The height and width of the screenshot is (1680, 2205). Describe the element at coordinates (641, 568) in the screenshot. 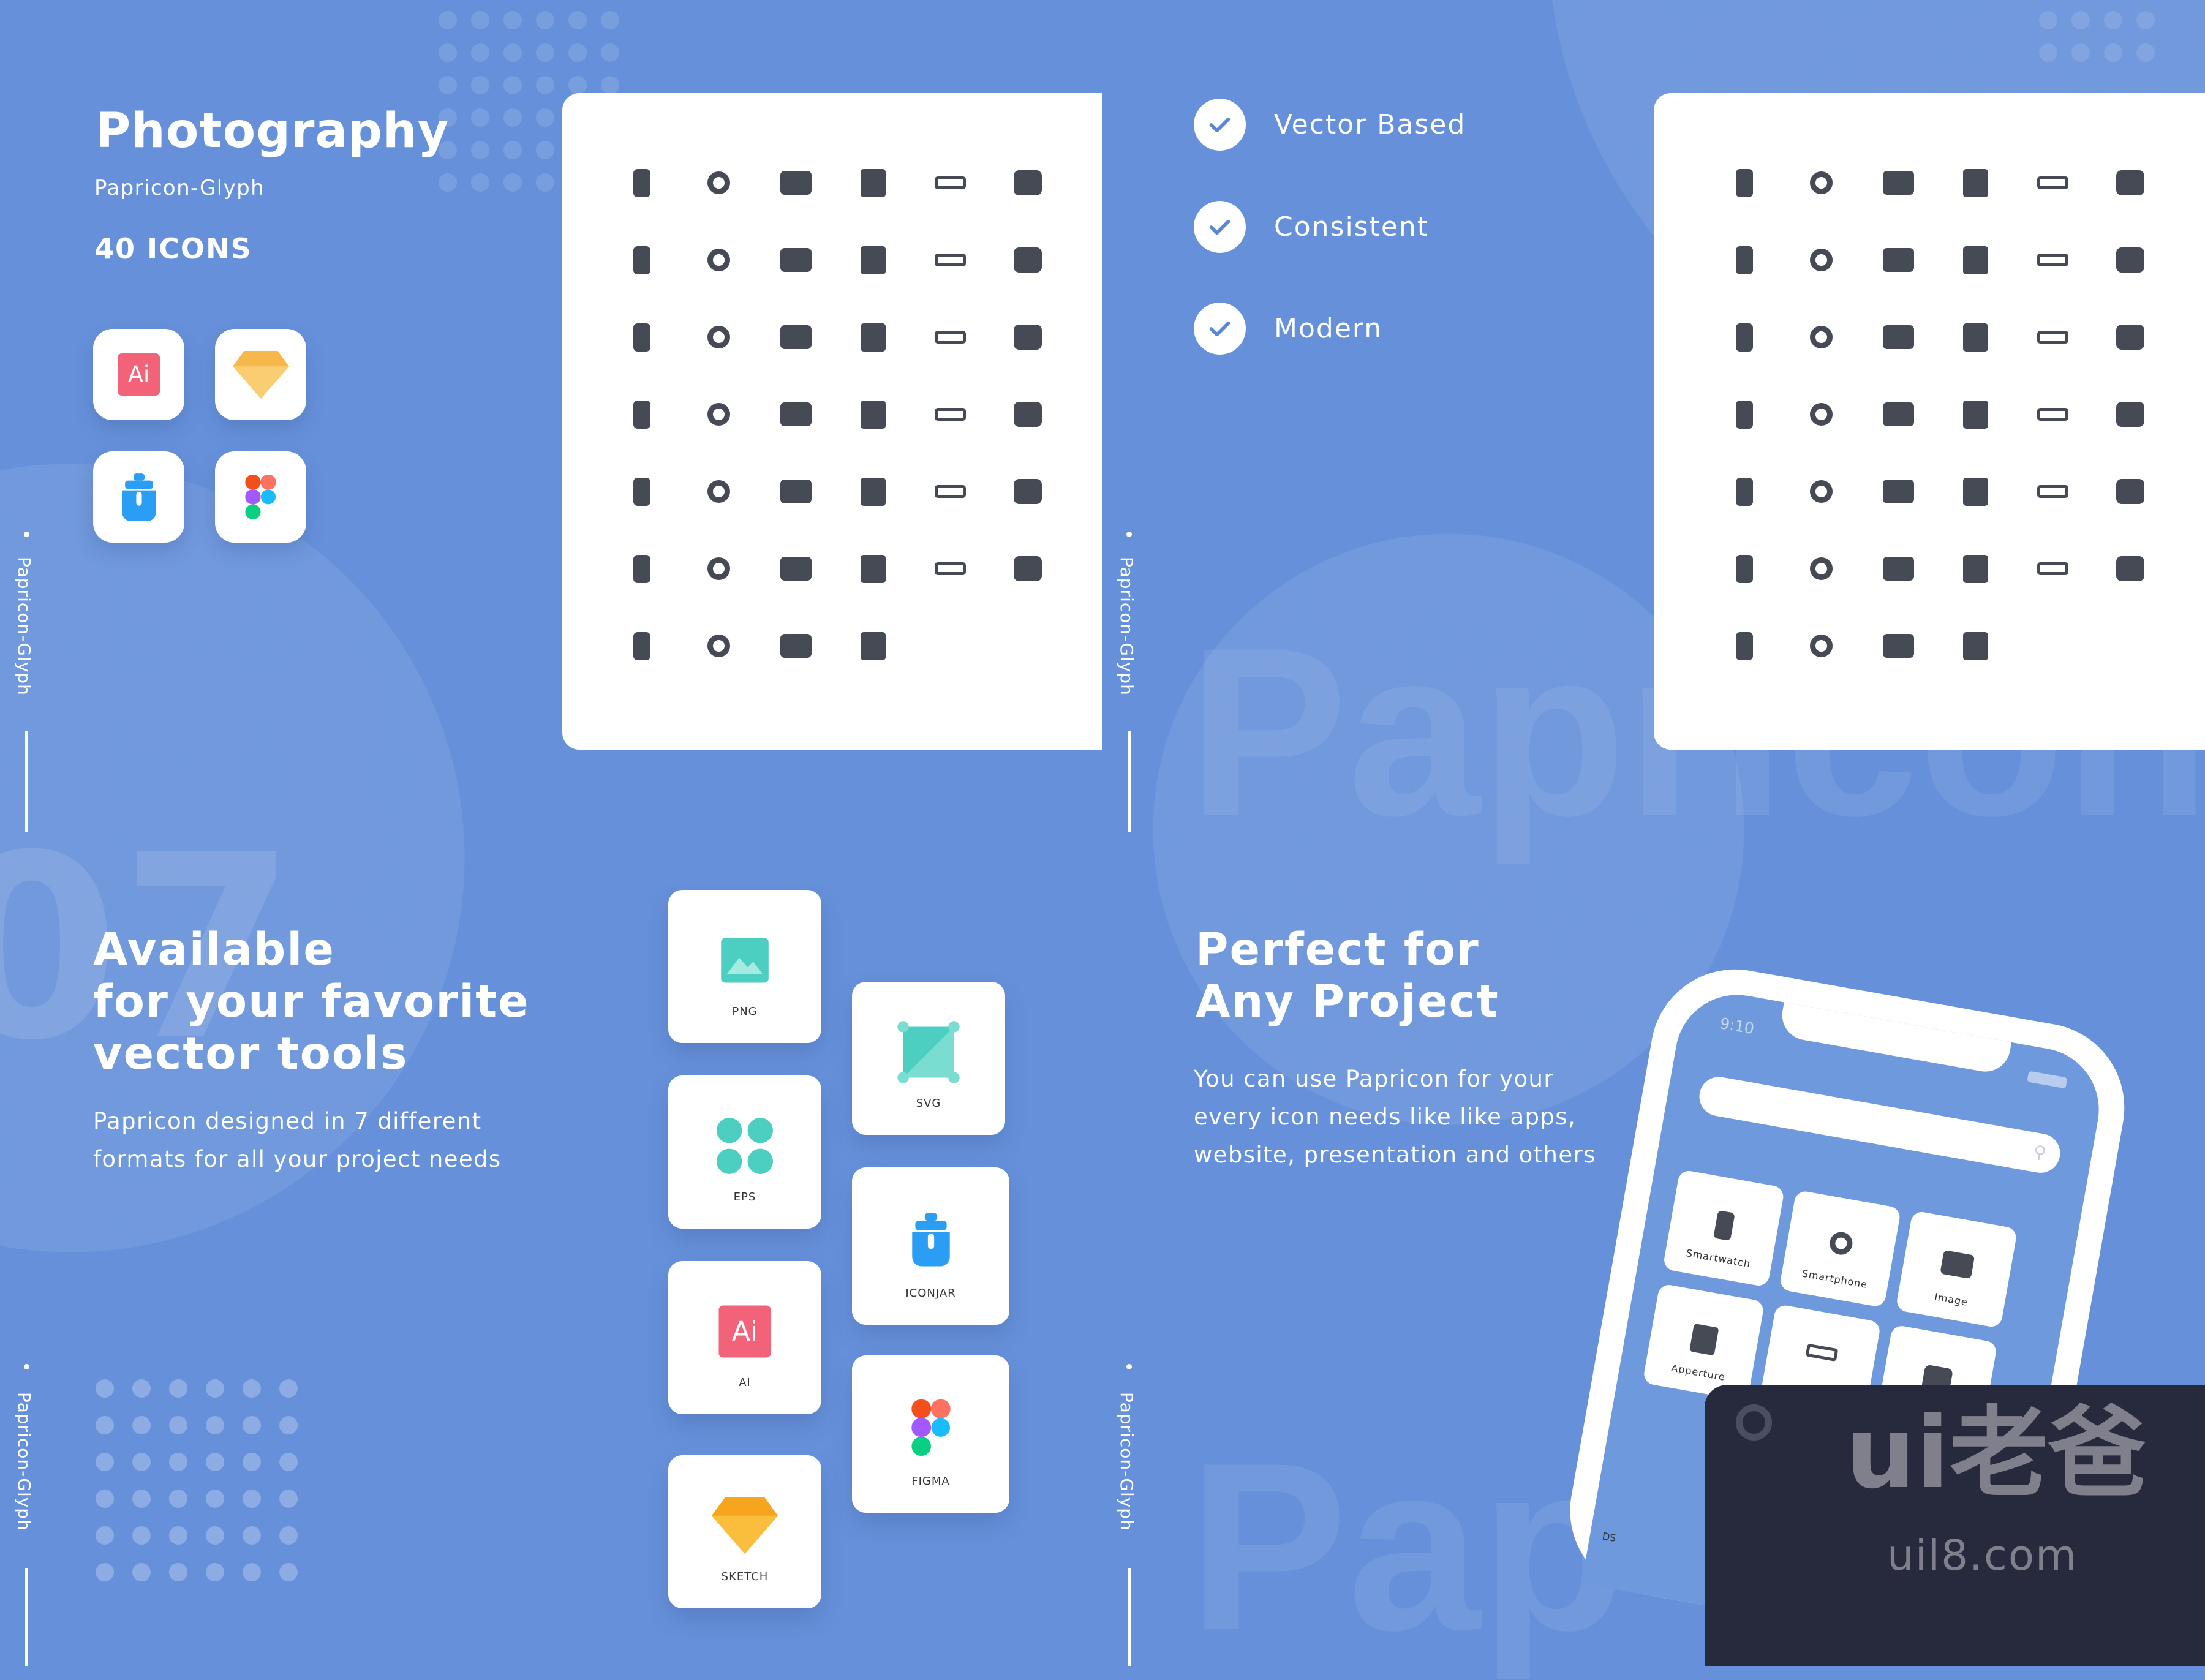

I see `flash-light-icon` at that location.